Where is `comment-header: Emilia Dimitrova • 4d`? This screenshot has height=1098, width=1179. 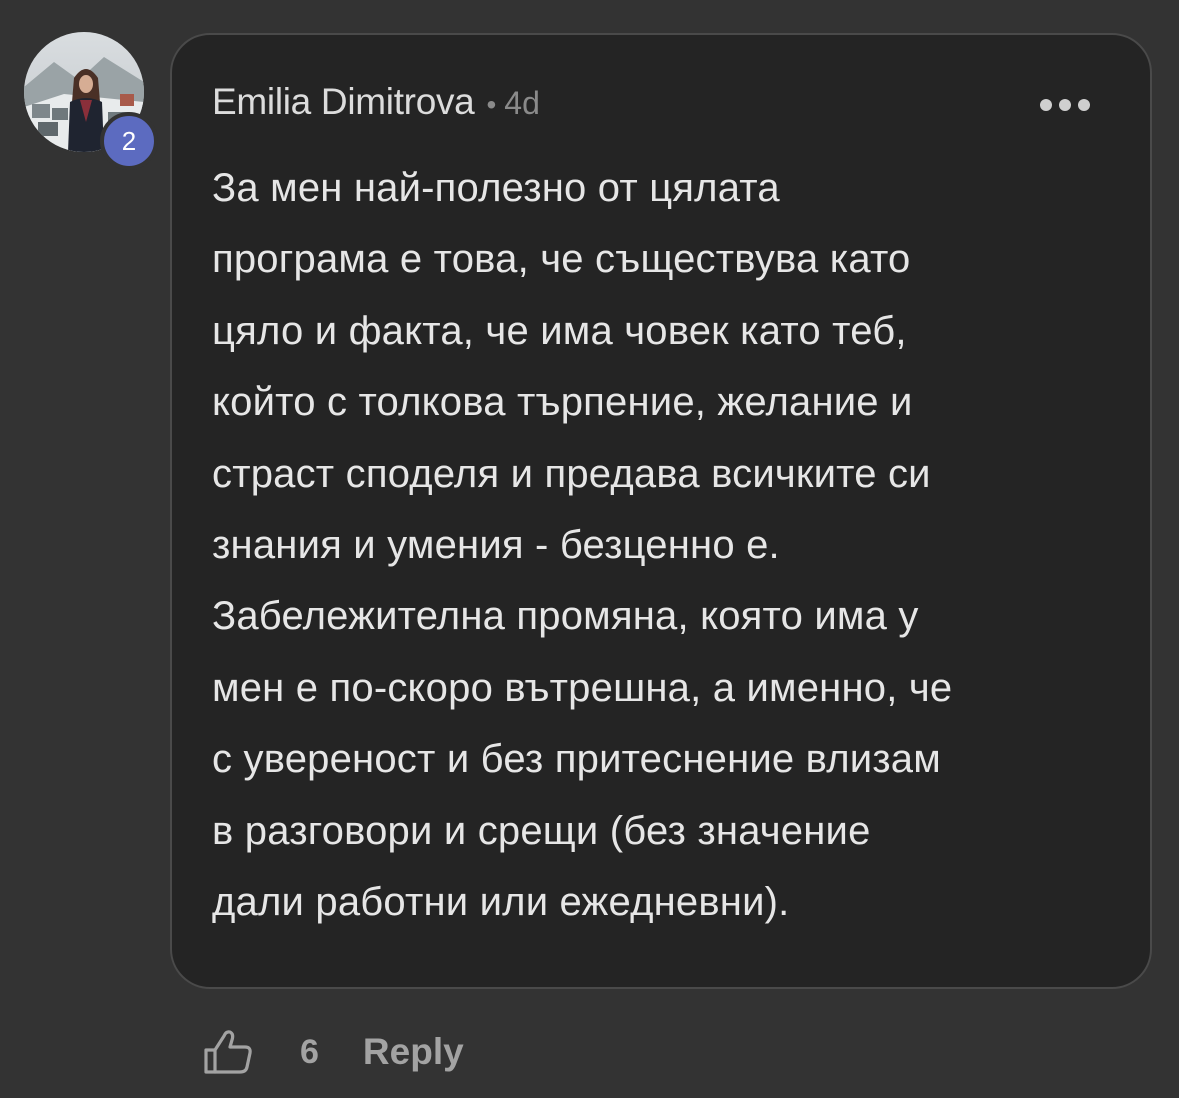
comment-header: Emilia Dimitrova • 4d is located at coordinates (376, 102).